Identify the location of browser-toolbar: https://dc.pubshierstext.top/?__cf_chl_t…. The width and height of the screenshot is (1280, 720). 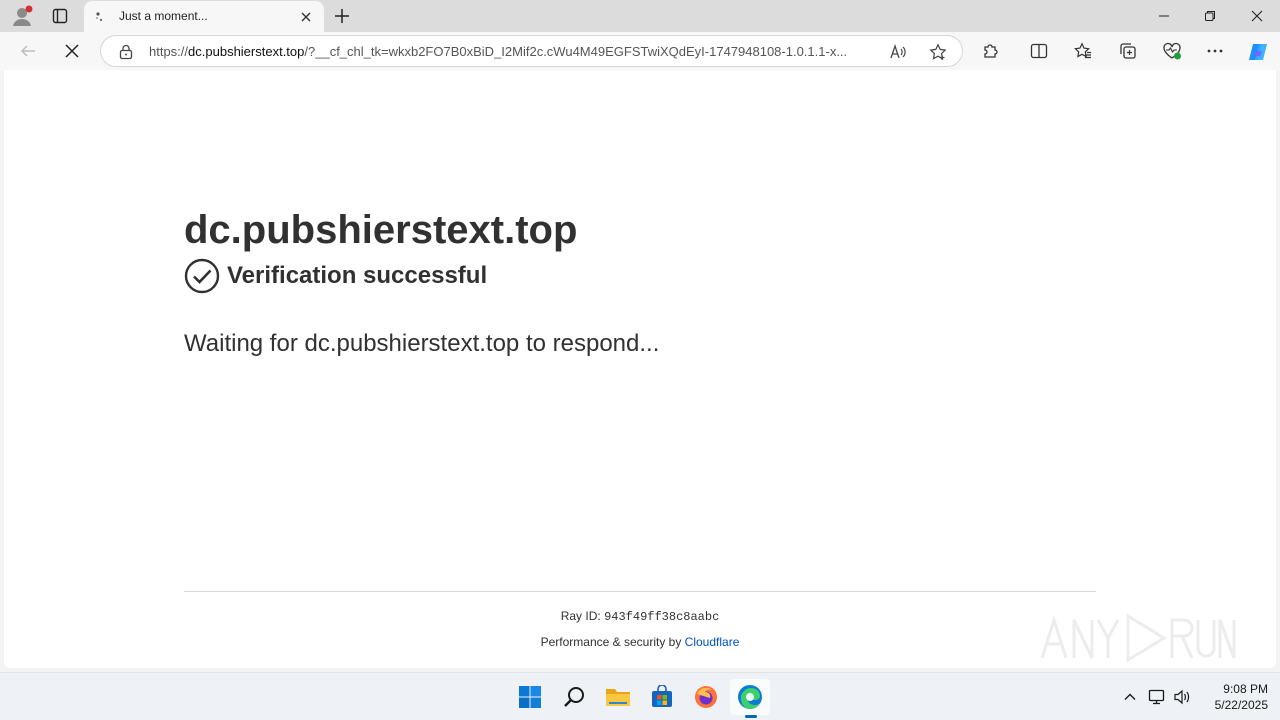
(640, 51).